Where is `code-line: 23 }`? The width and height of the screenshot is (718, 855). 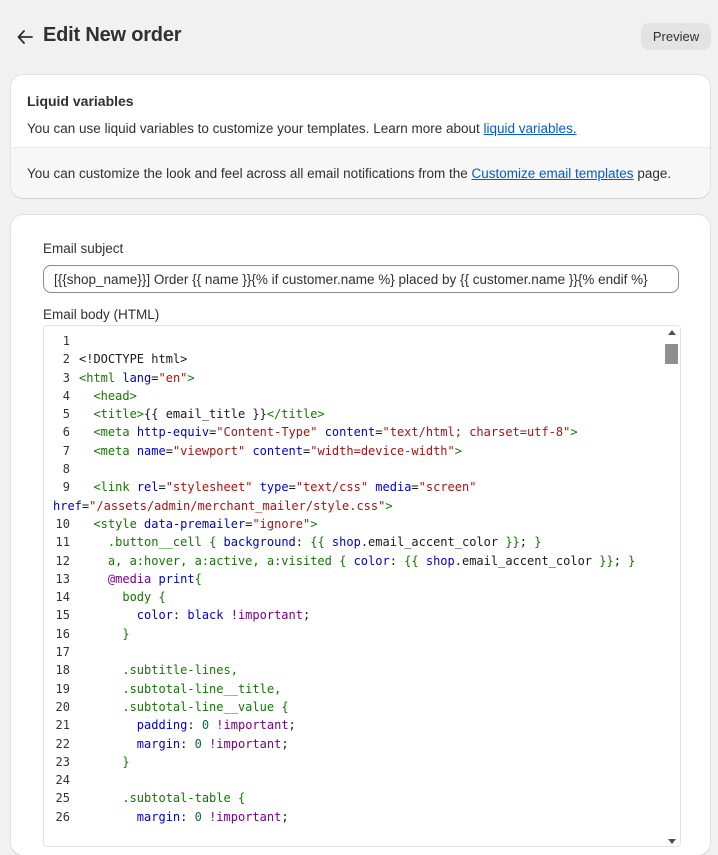
code-line: 23 } is located at coordinates (352, 762).